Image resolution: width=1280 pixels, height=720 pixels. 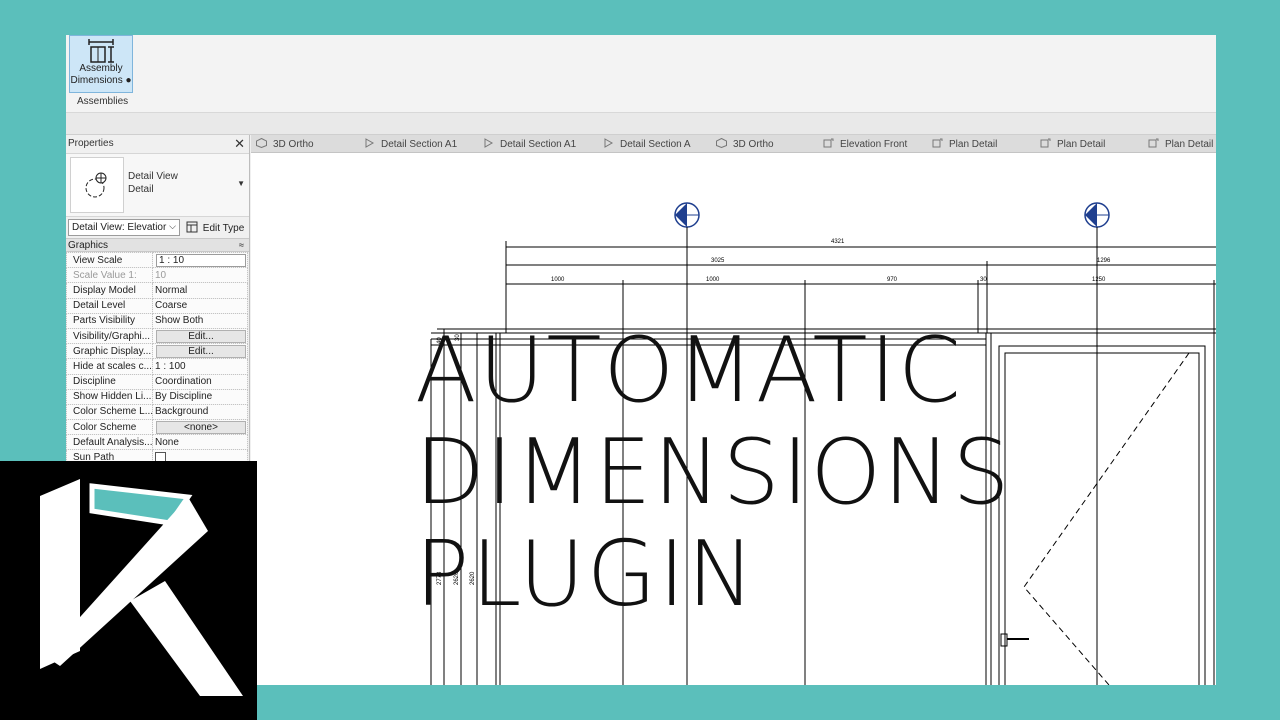 What do you see at coordinates (558, 280) in the screenshot?
I see `dim-segment-1: 1000` at bounding box center [558, 280].